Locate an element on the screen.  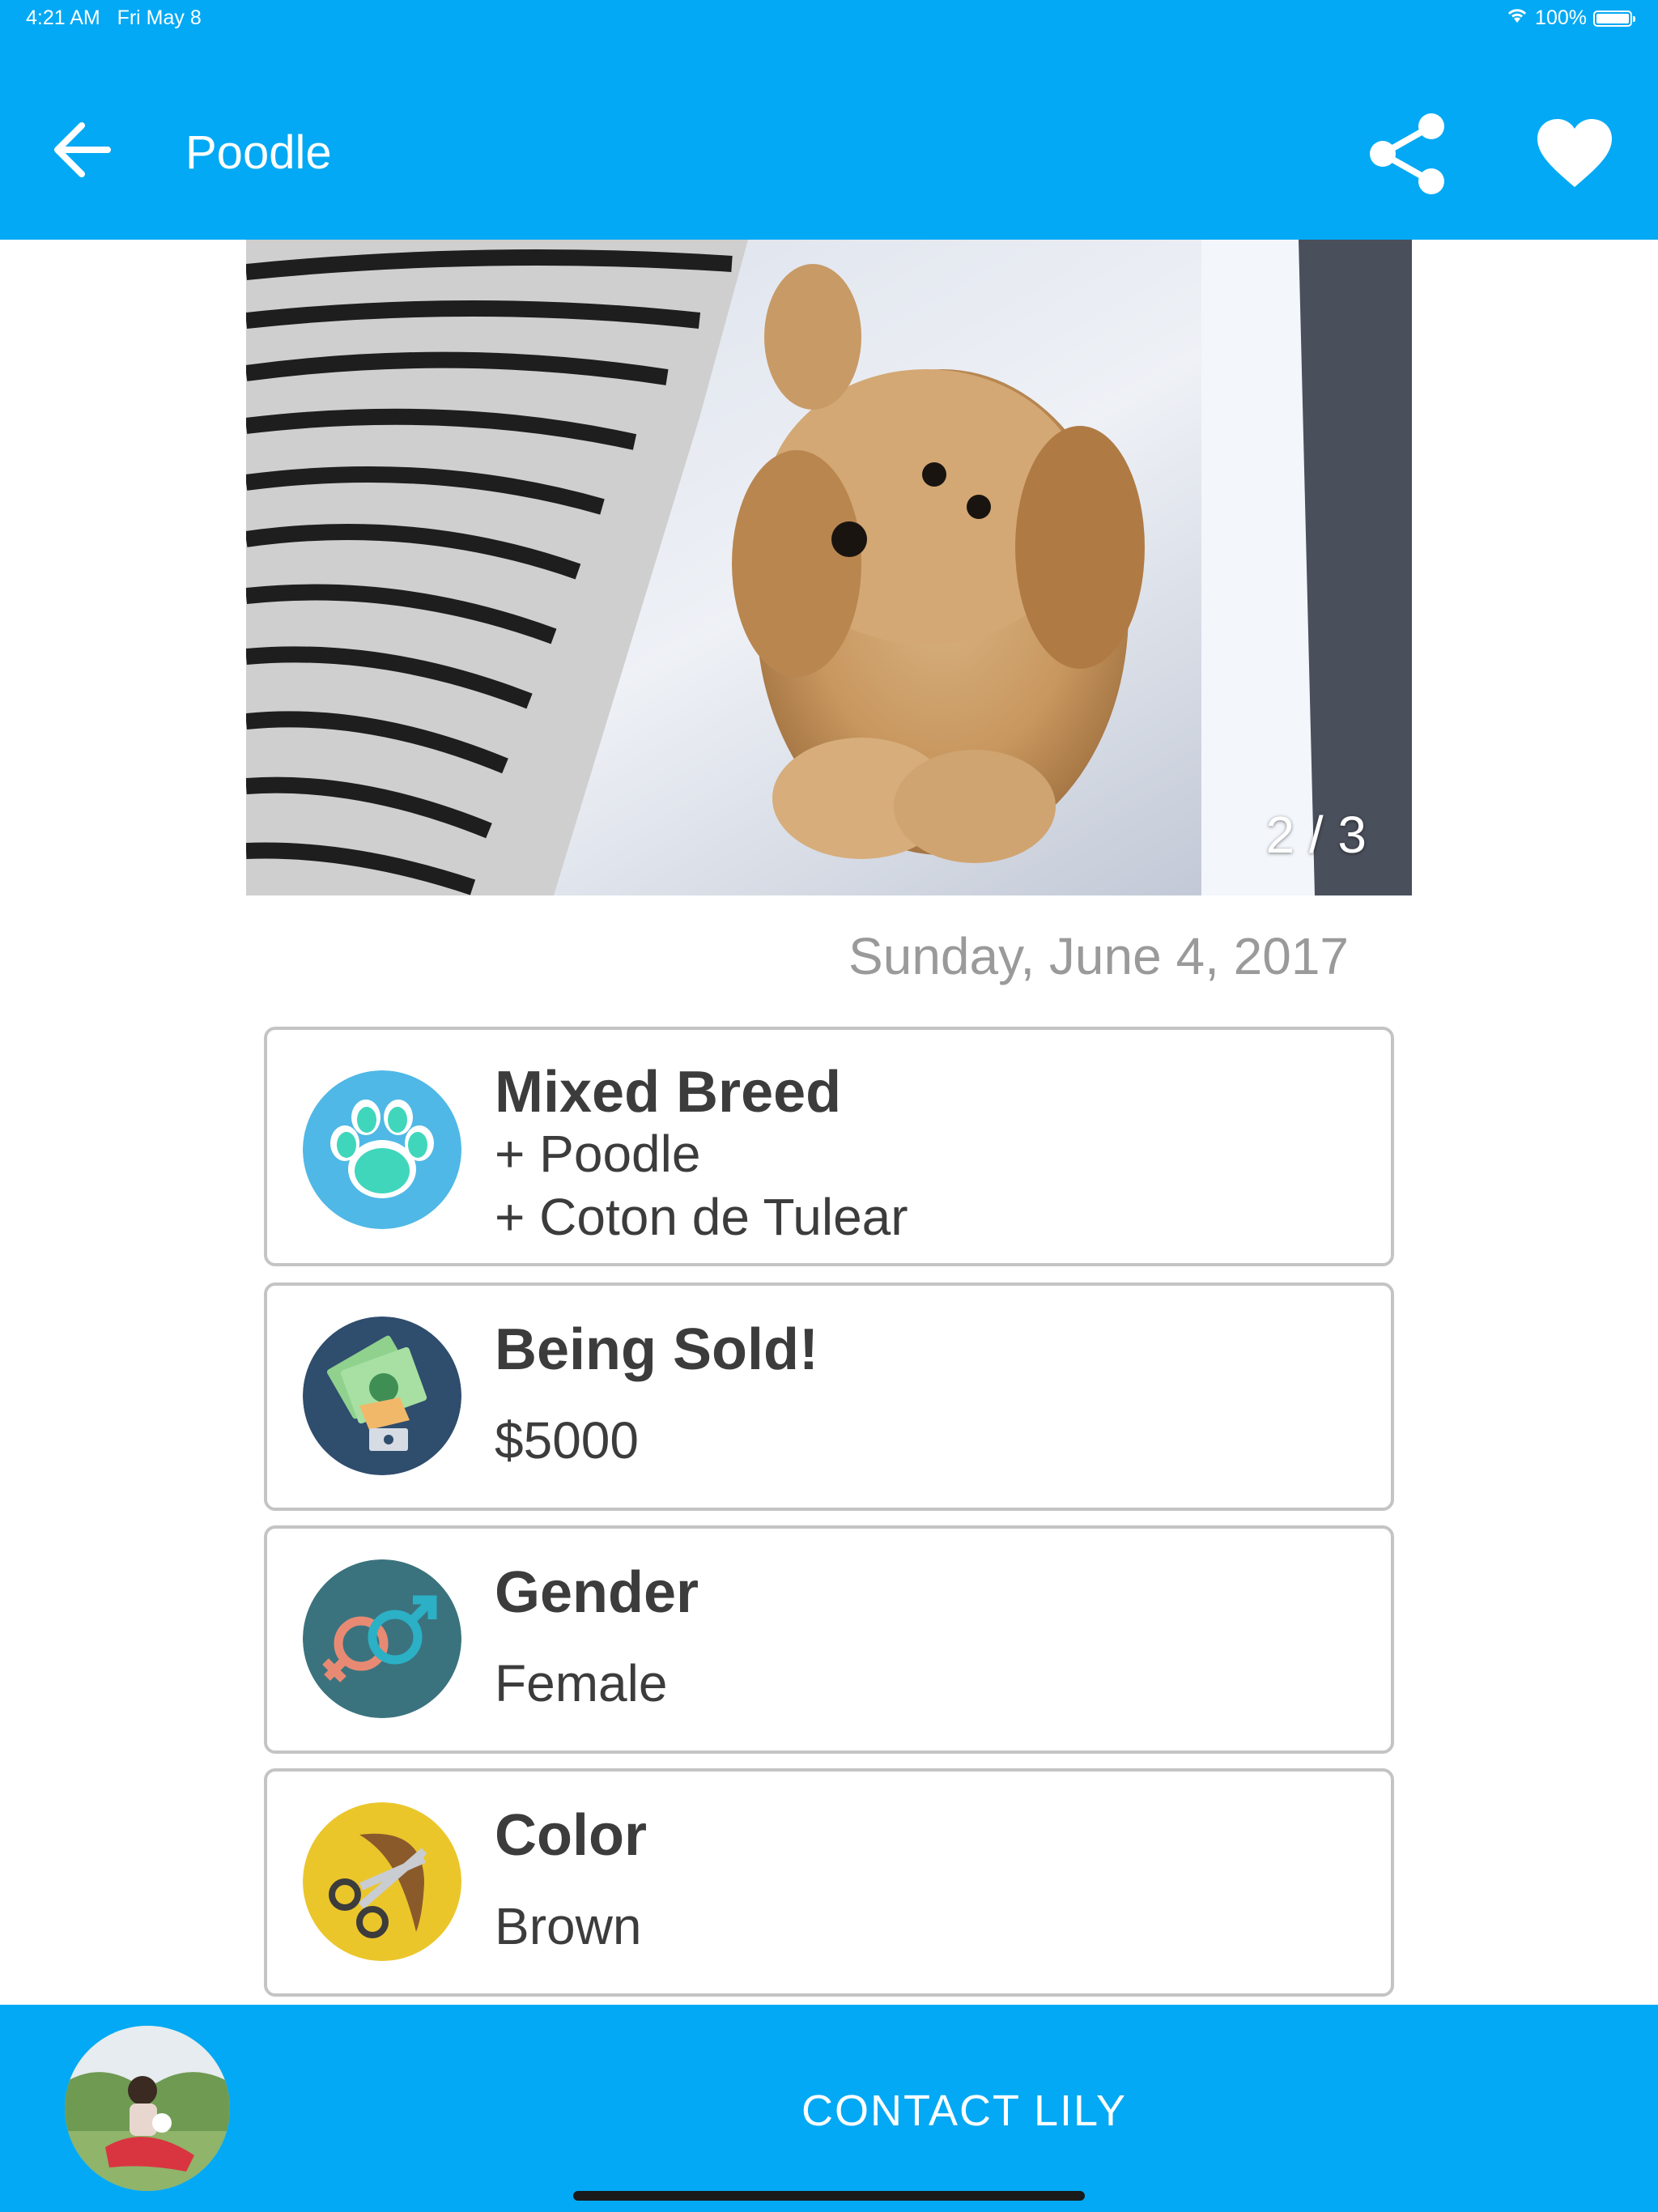
share-icon is located at coordinates (1407, 154).